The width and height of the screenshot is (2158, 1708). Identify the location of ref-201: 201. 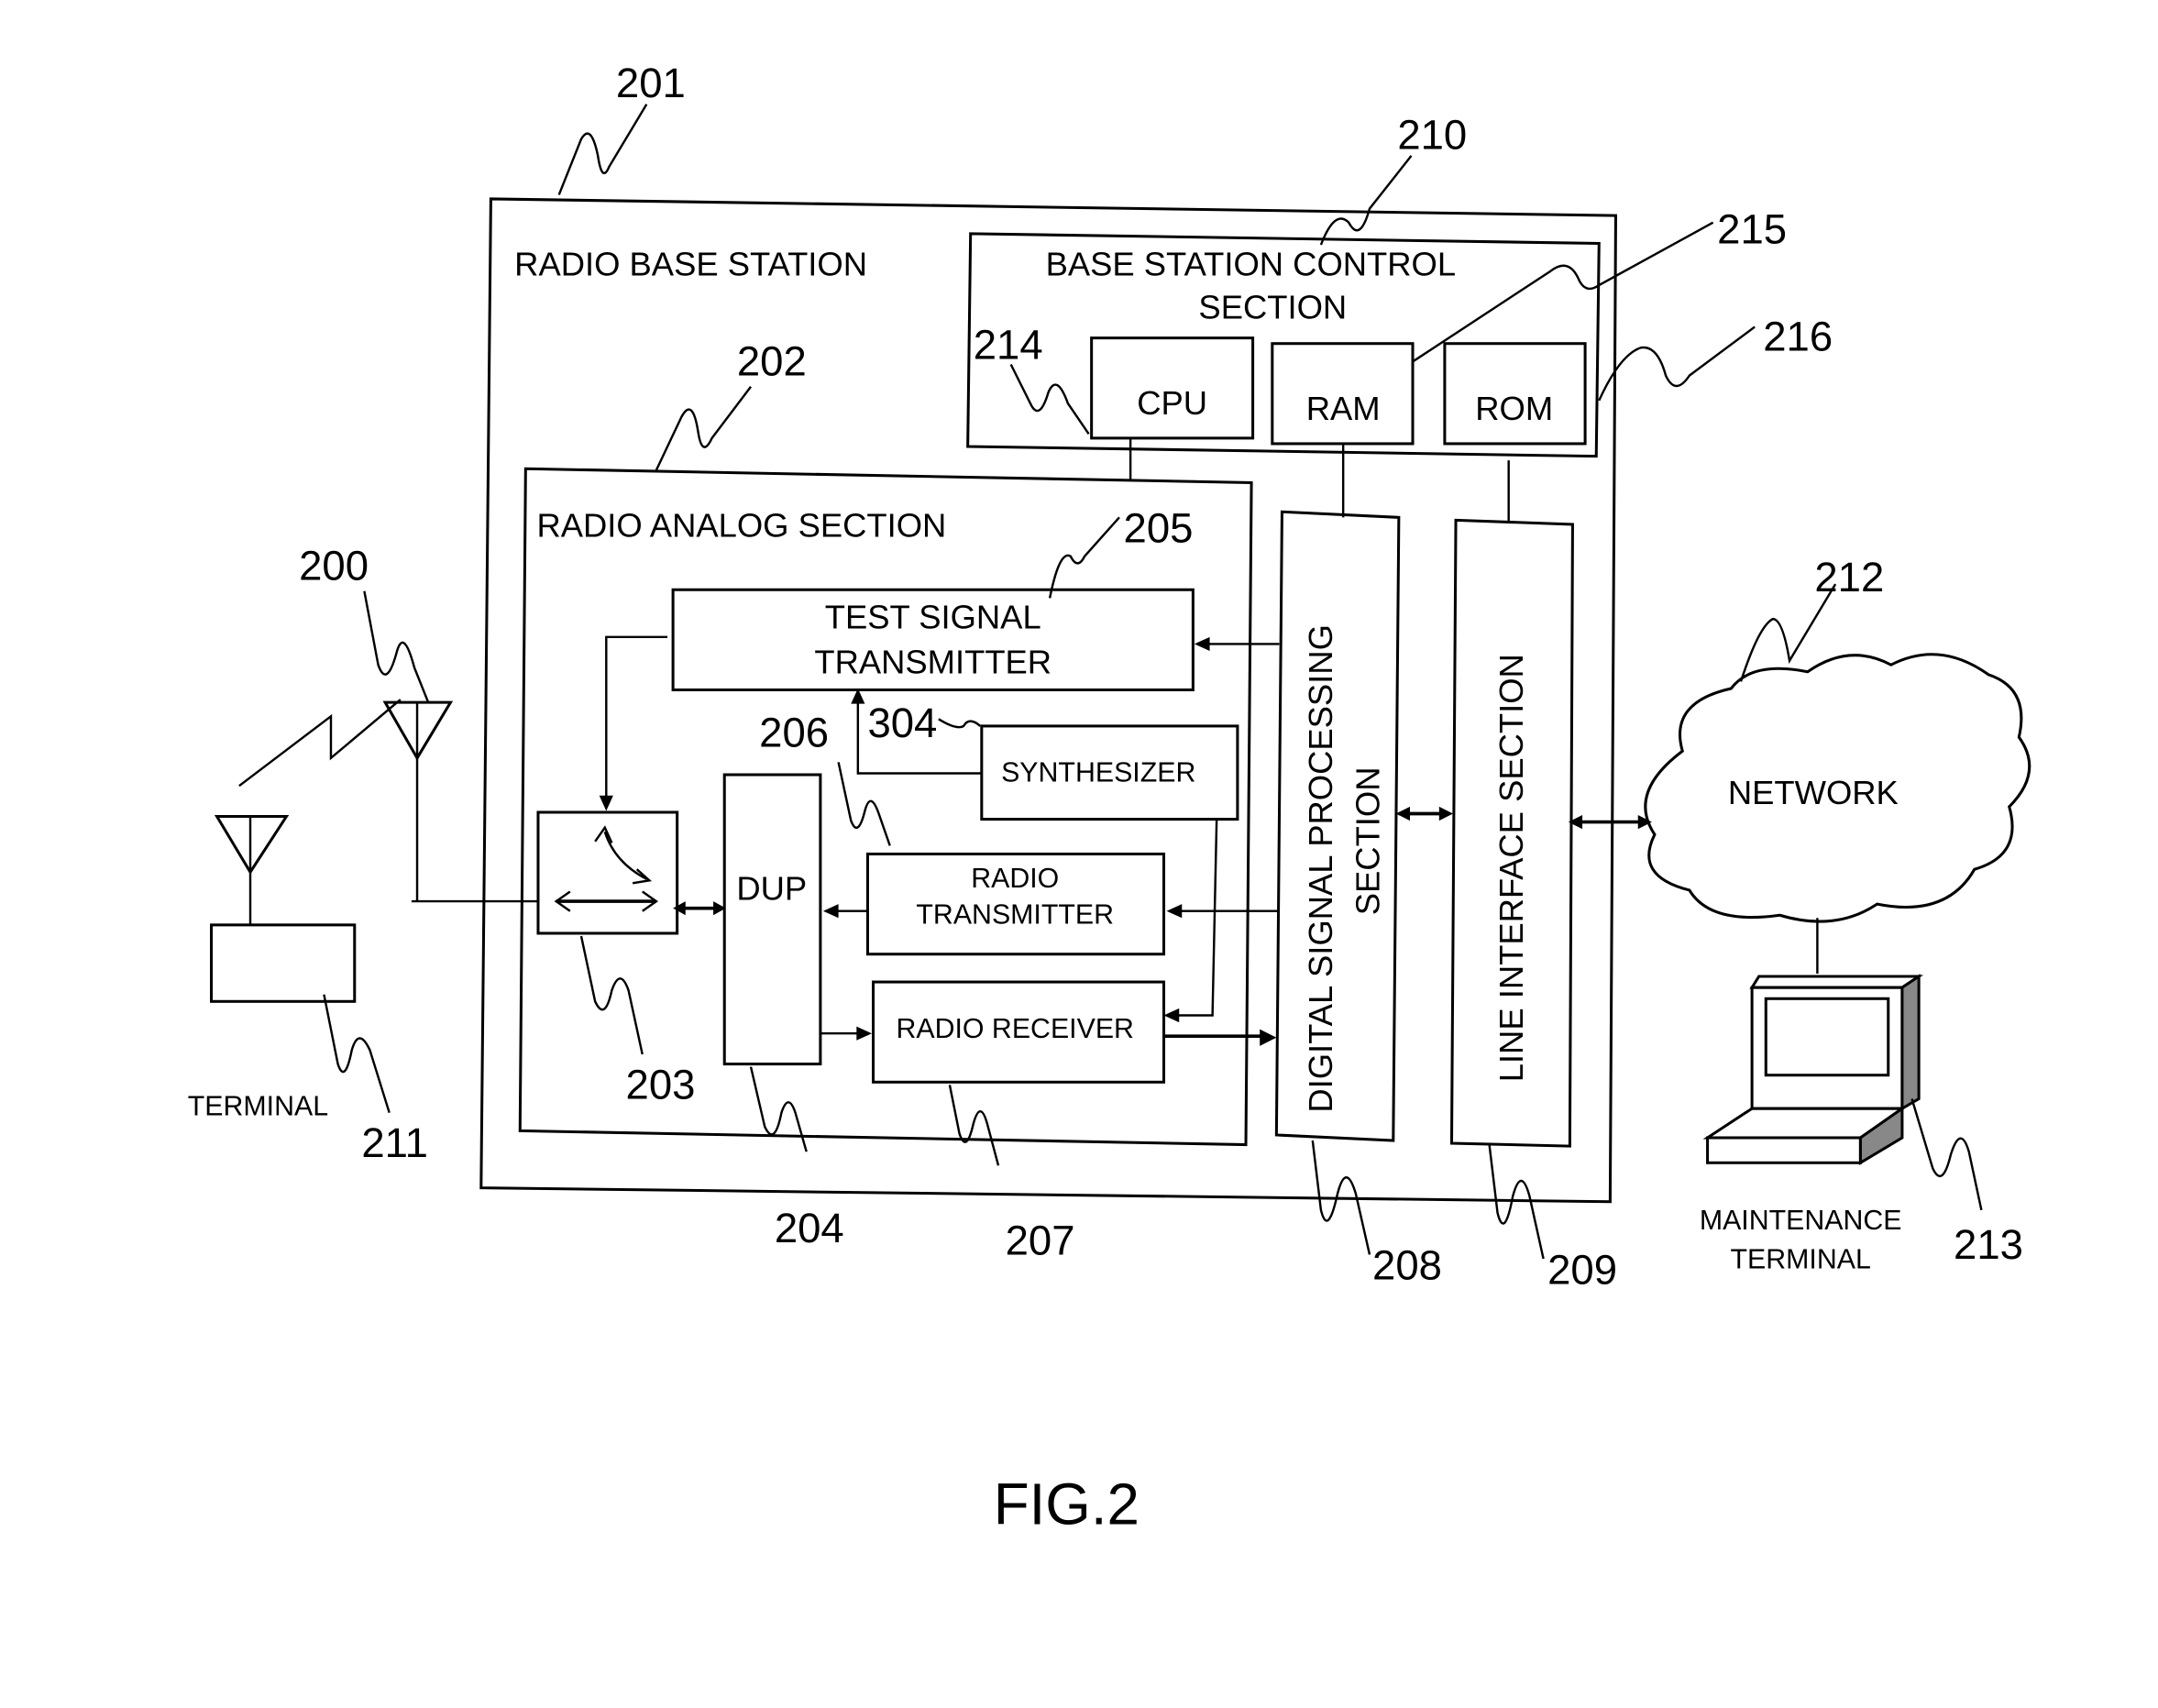
(651, 83).